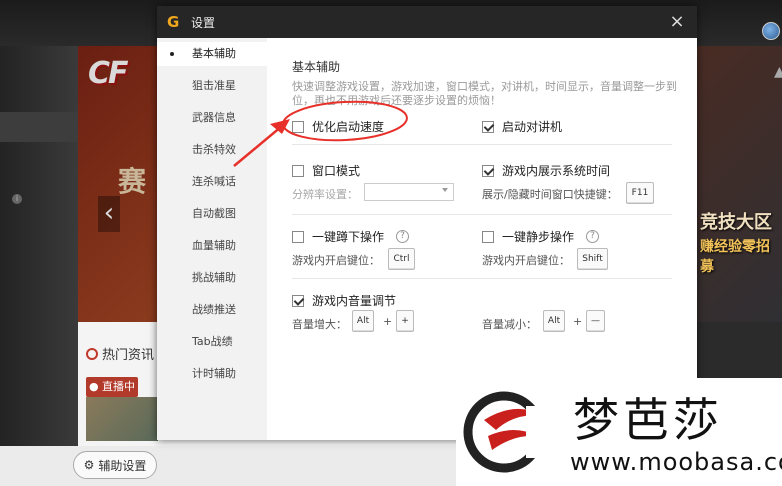  What do you see at coordinates (212, 182) in the screenshot?
I see `sidebar-item-killstreak-shout: 连杀喊话` at bounding box center [212, 182].